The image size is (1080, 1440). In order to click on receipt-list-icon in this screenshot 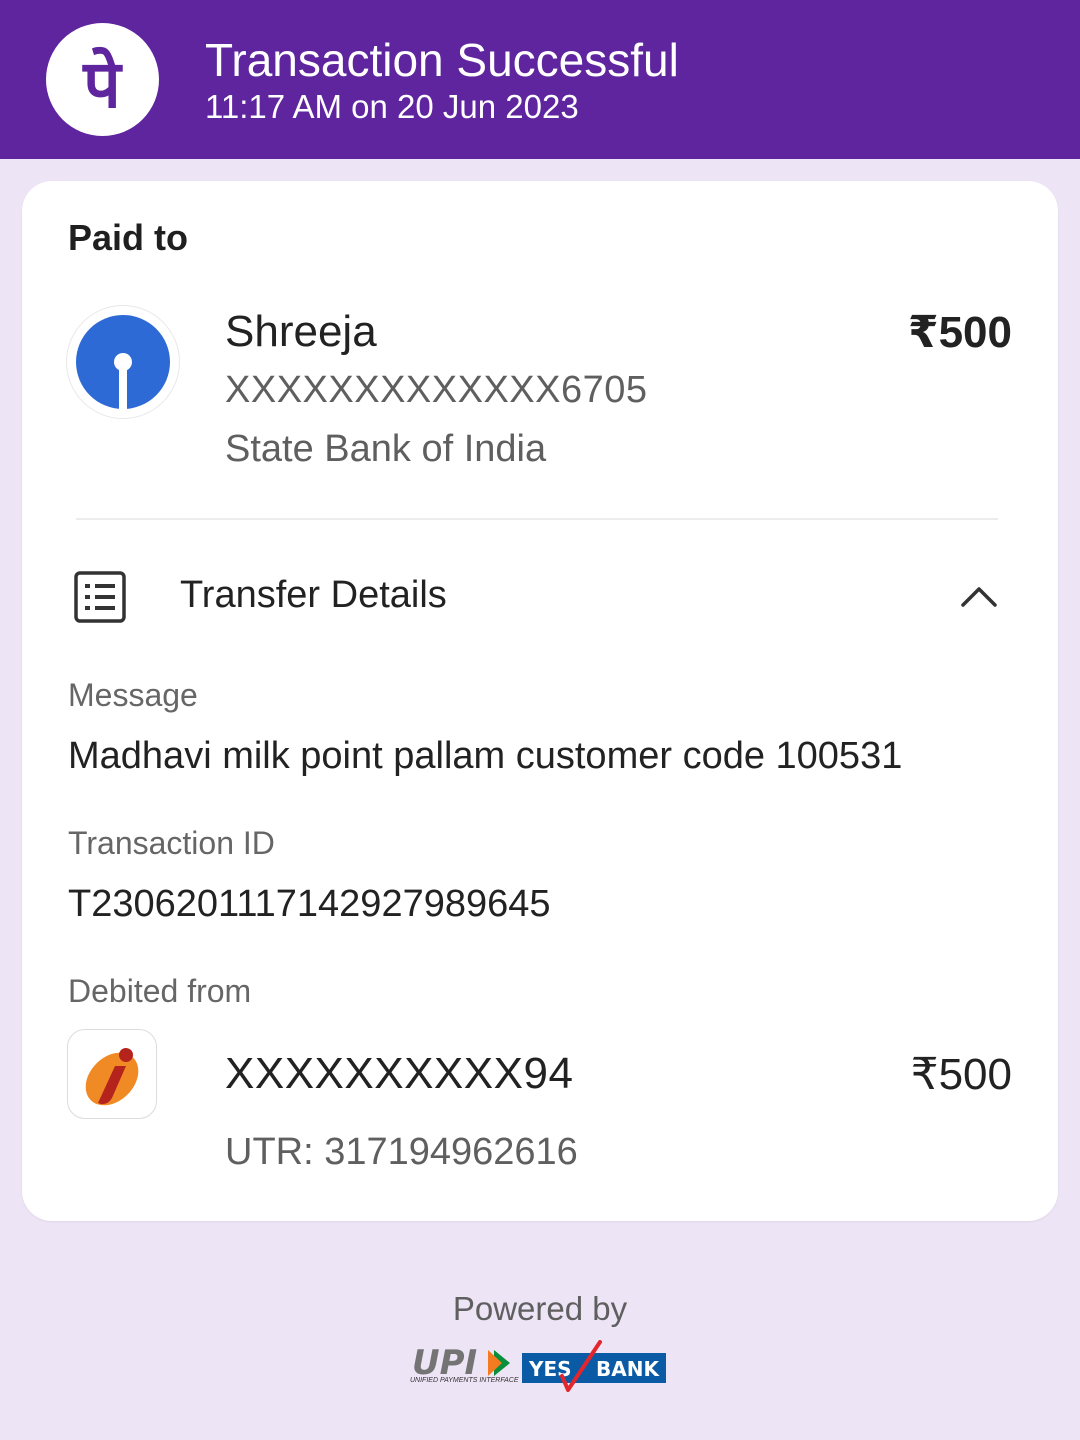, I will do `click(100, 597)`.